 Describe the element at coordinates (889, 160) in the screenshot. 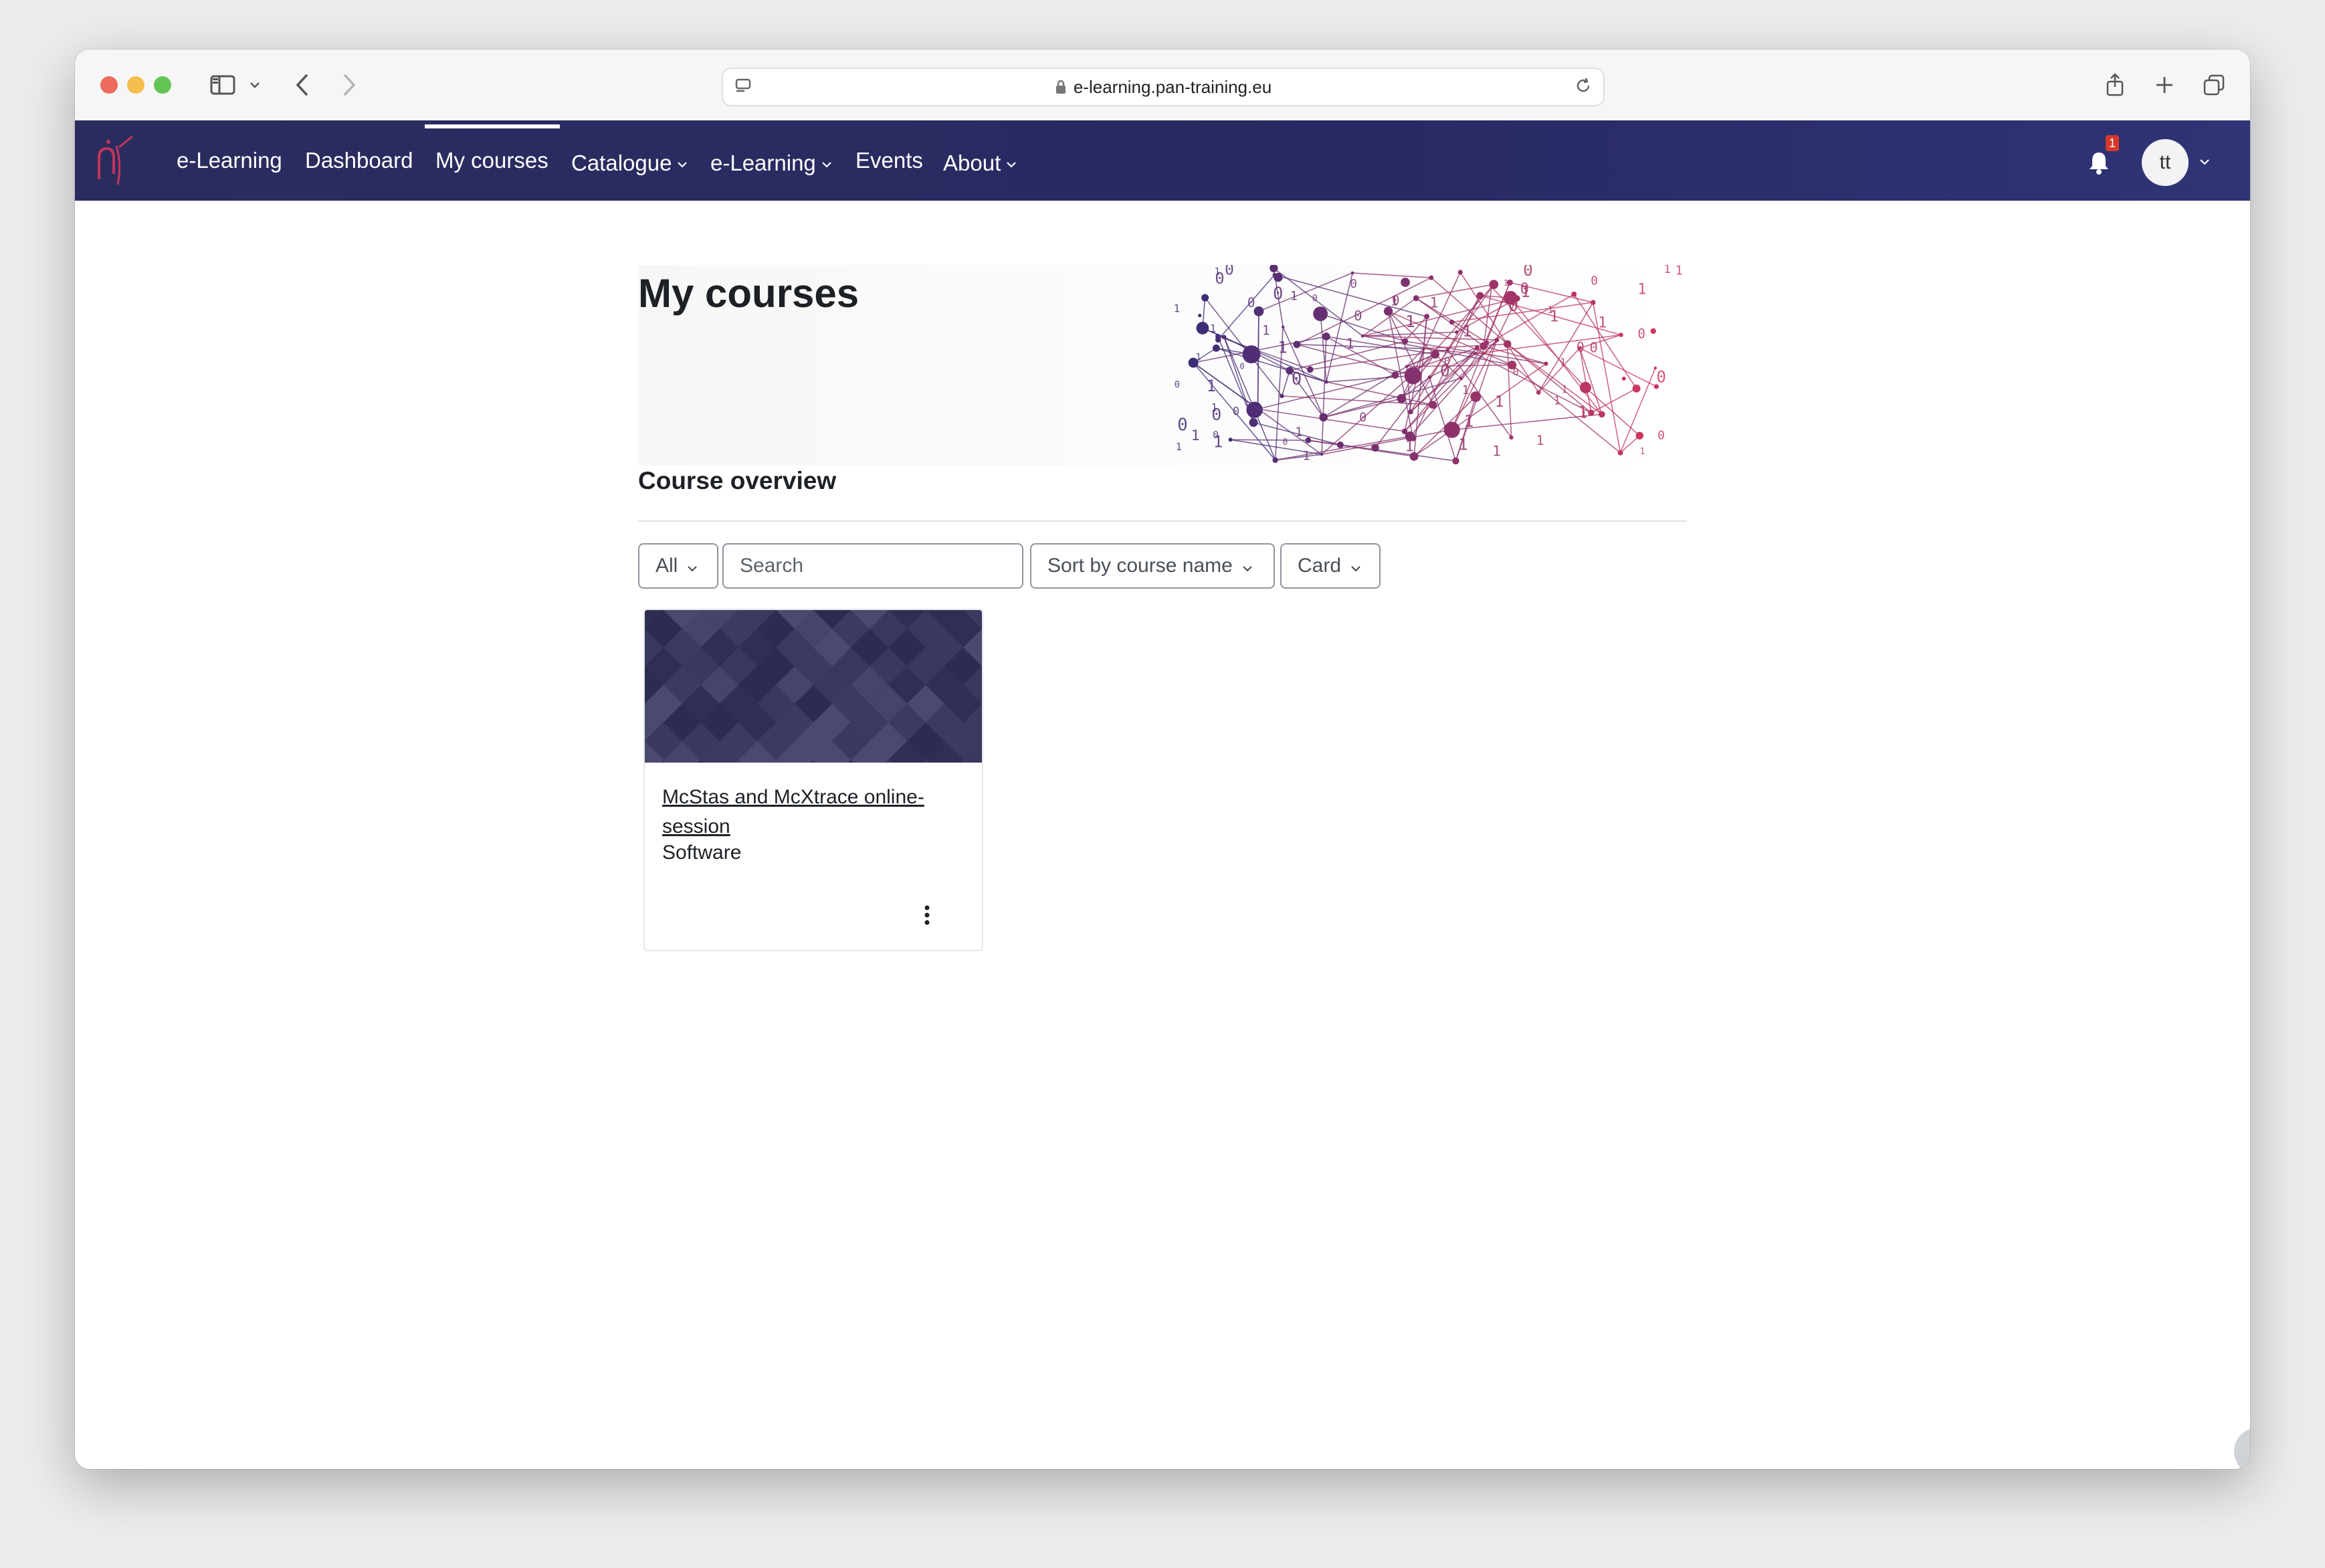

I see `nav-events: Events` at that location.